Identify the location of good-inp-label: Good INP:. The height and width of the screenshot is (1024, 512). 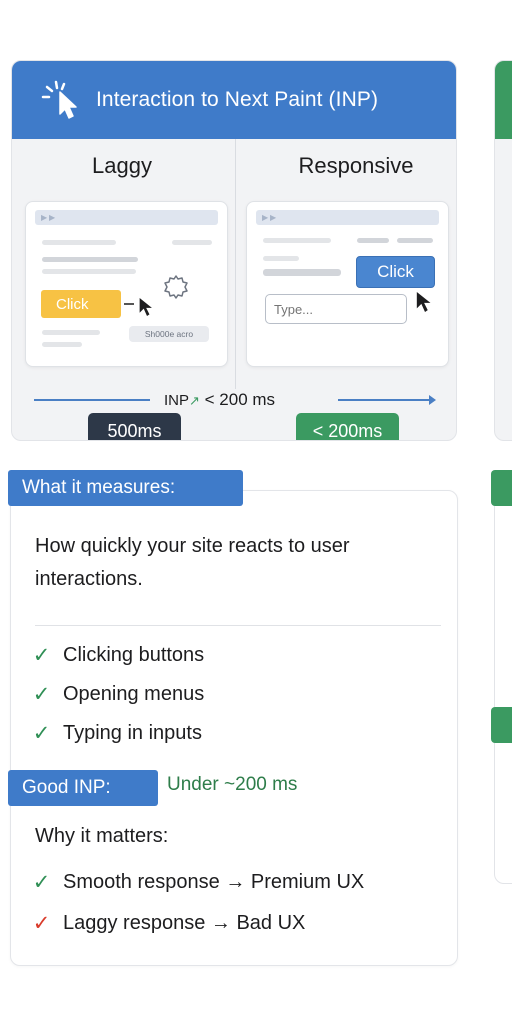
(83, 788).